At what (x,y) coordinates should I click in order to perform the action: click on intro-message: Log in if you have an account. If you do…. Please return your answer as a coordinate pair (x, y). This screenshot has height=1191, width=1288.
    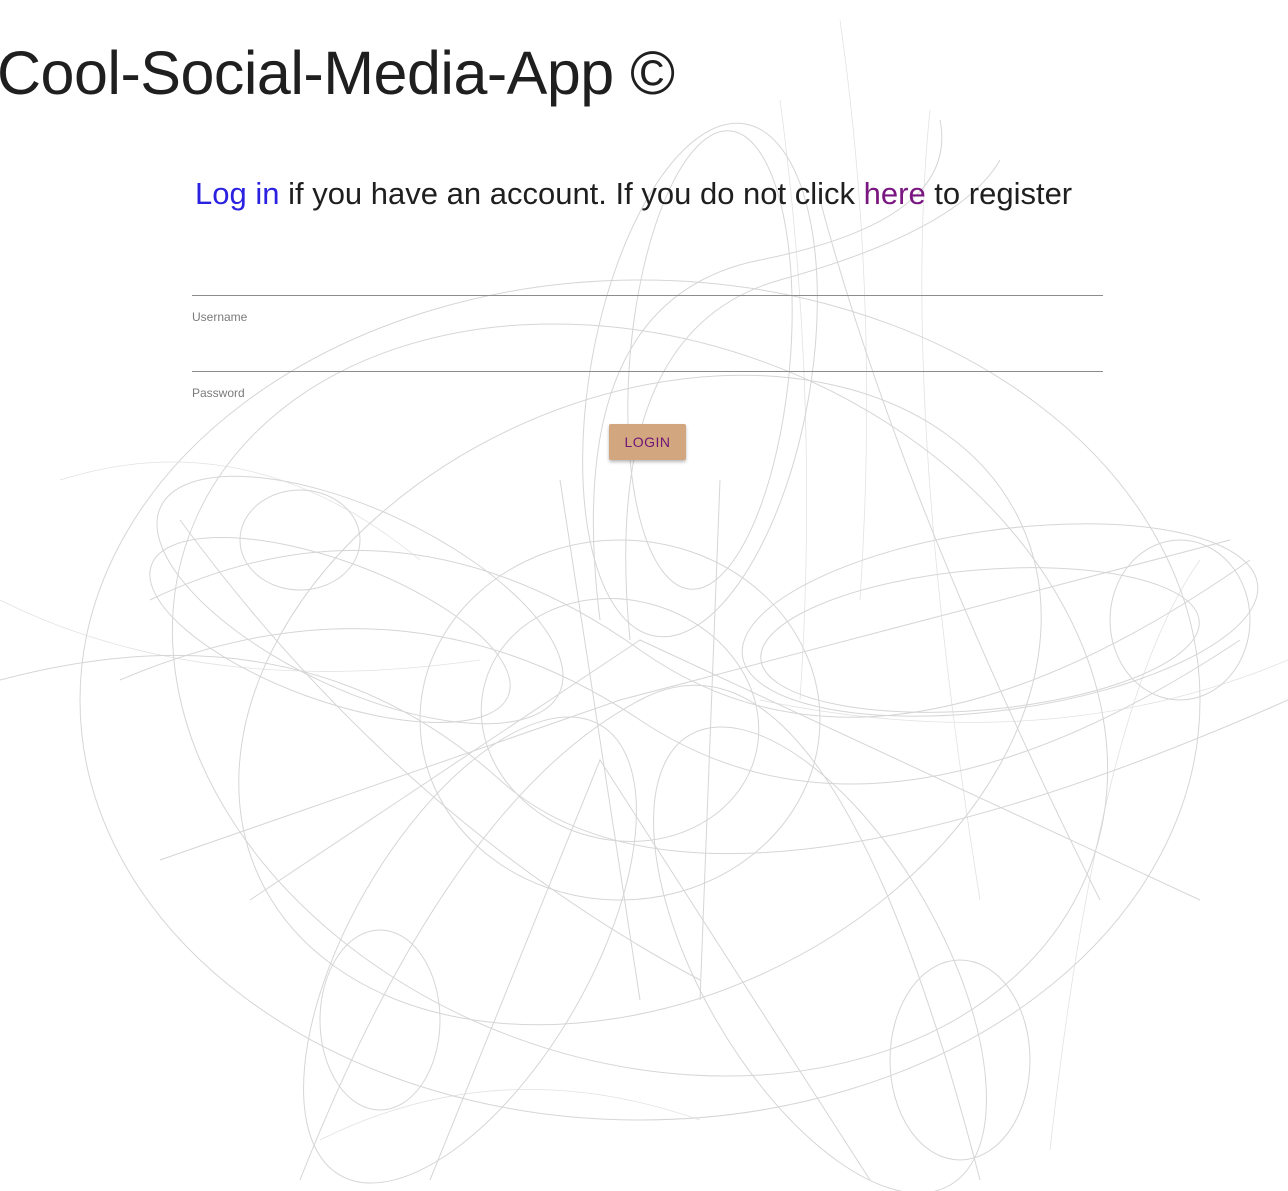
    Looking at the image, I should click on (675, 194).